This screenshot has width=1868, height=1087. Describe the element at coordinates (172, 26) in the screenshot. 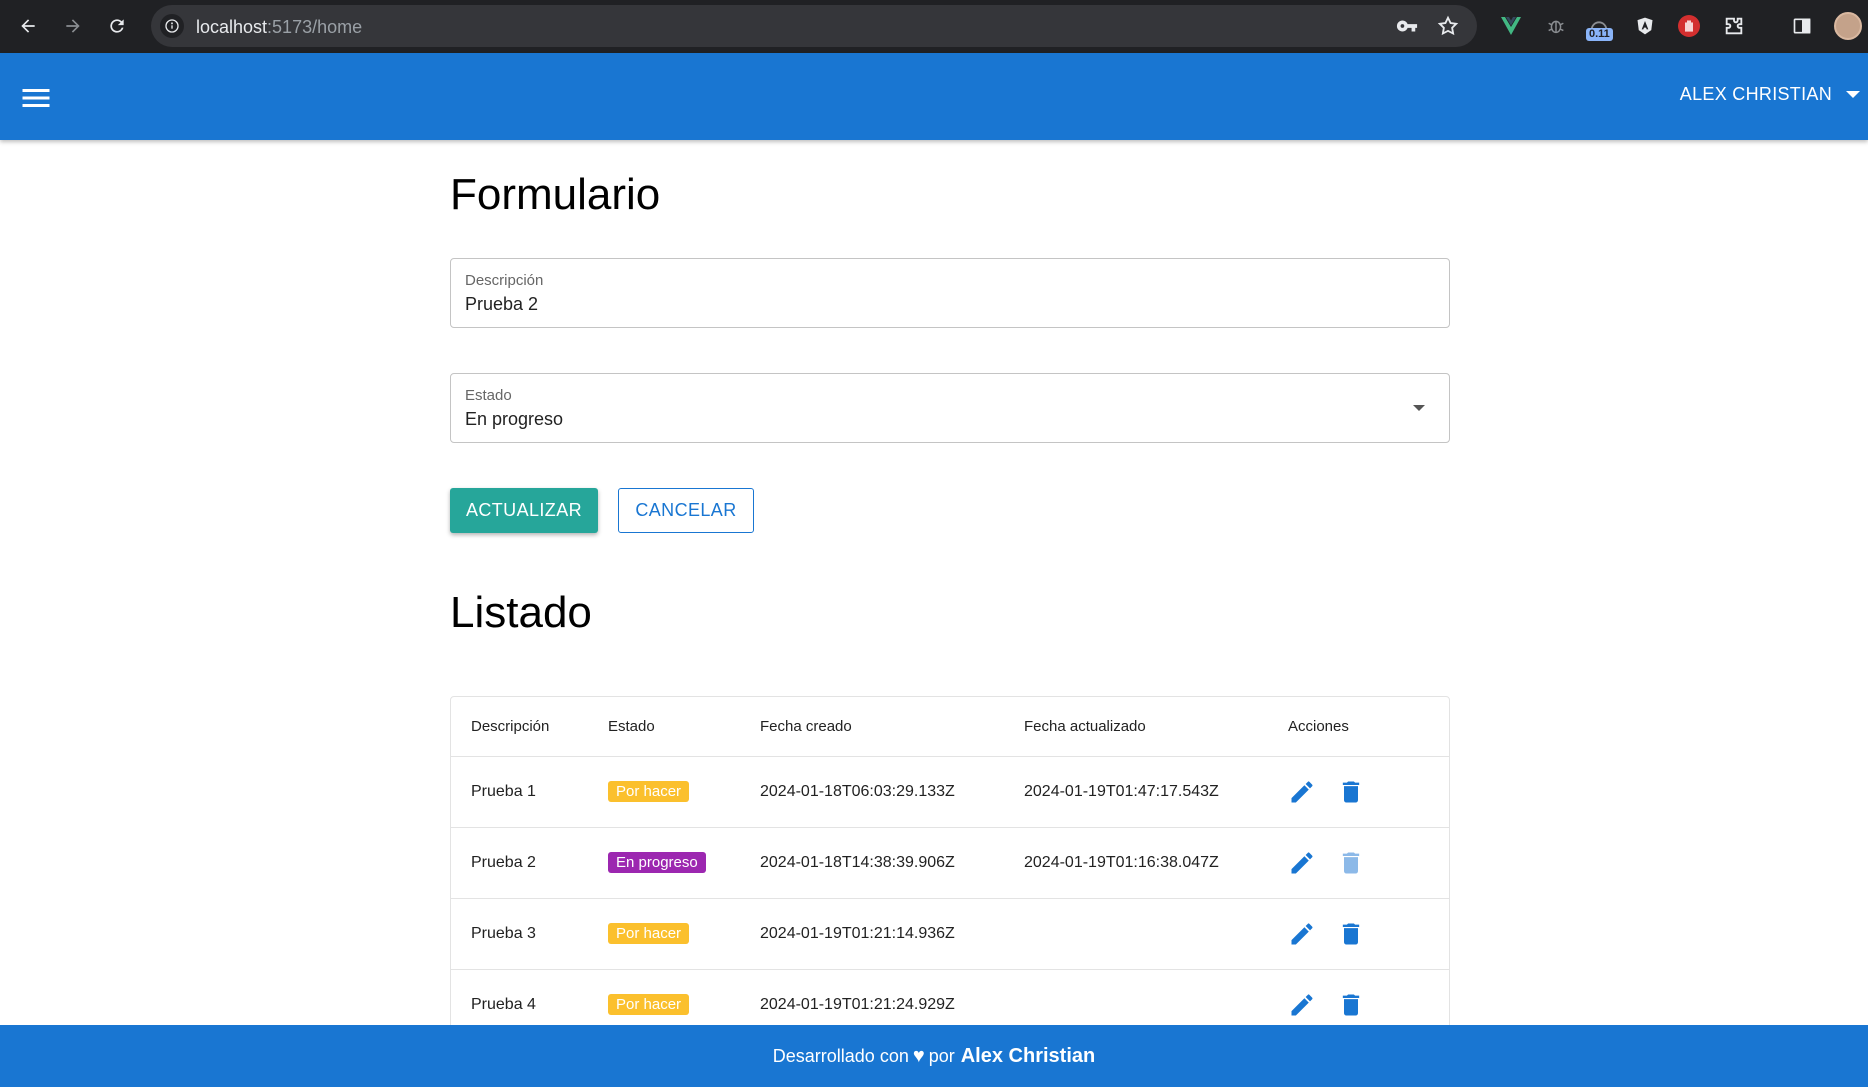

I see `site-info-icon` at that location.